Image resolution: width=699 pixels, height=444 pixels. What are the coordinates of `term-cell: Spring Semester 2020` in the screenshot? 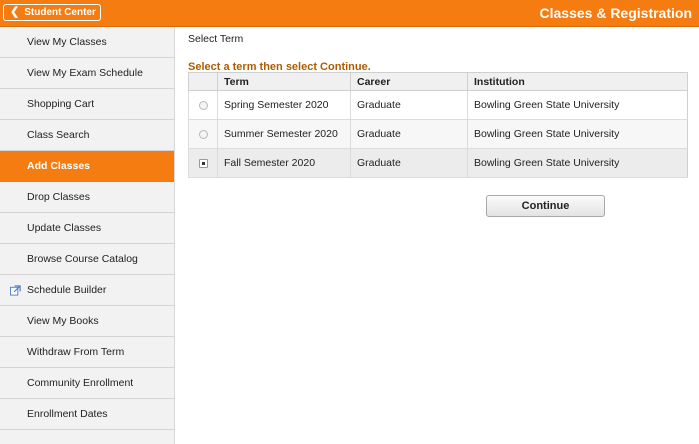 It's located at (284, 105).